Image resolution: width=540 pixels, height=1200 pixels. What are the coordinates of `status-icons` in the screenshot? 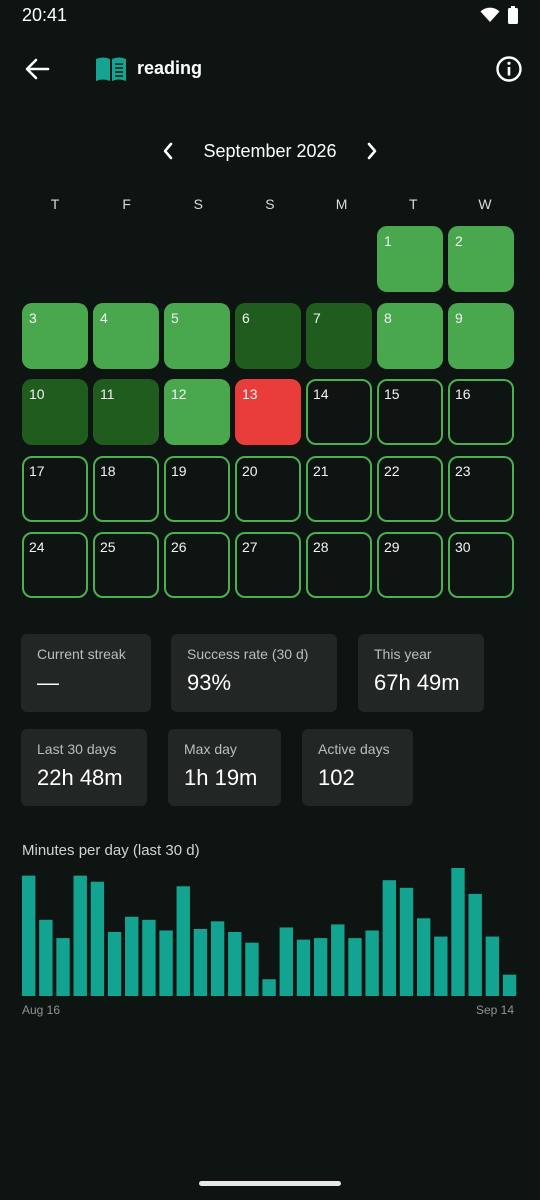 It's located at (499, 17).